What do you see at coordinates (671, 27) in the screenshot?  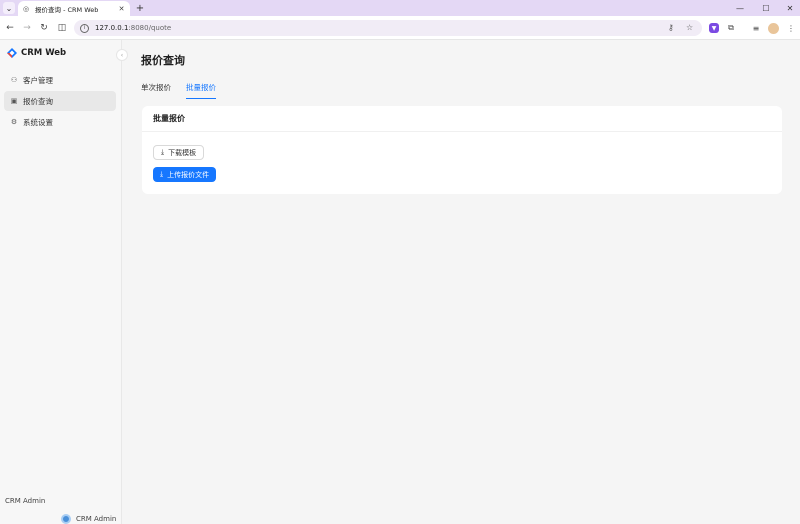 I see `key-icon: ⚷` at bounding box center [671, 27].